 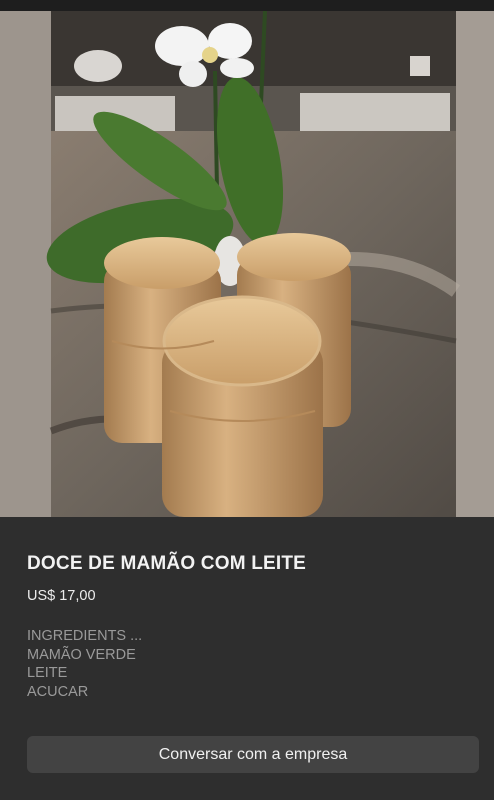 I want to click on product-price: US$ 17,00, so click(x=61, y=596).